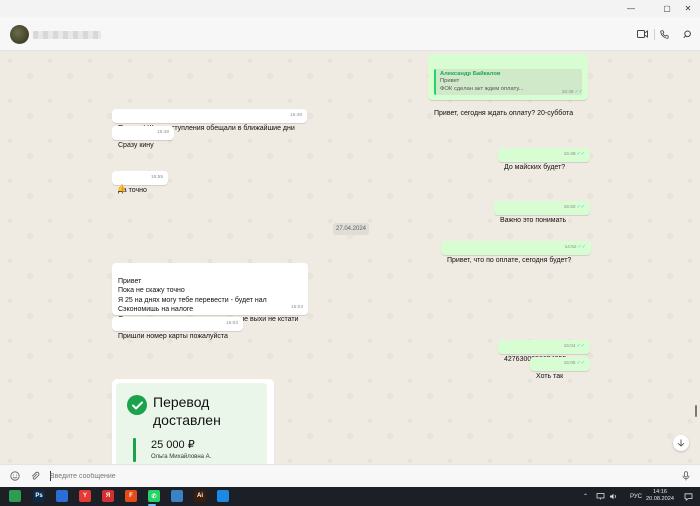 The image size is (700, 506). I want to click on avatar, so click(19, 34).